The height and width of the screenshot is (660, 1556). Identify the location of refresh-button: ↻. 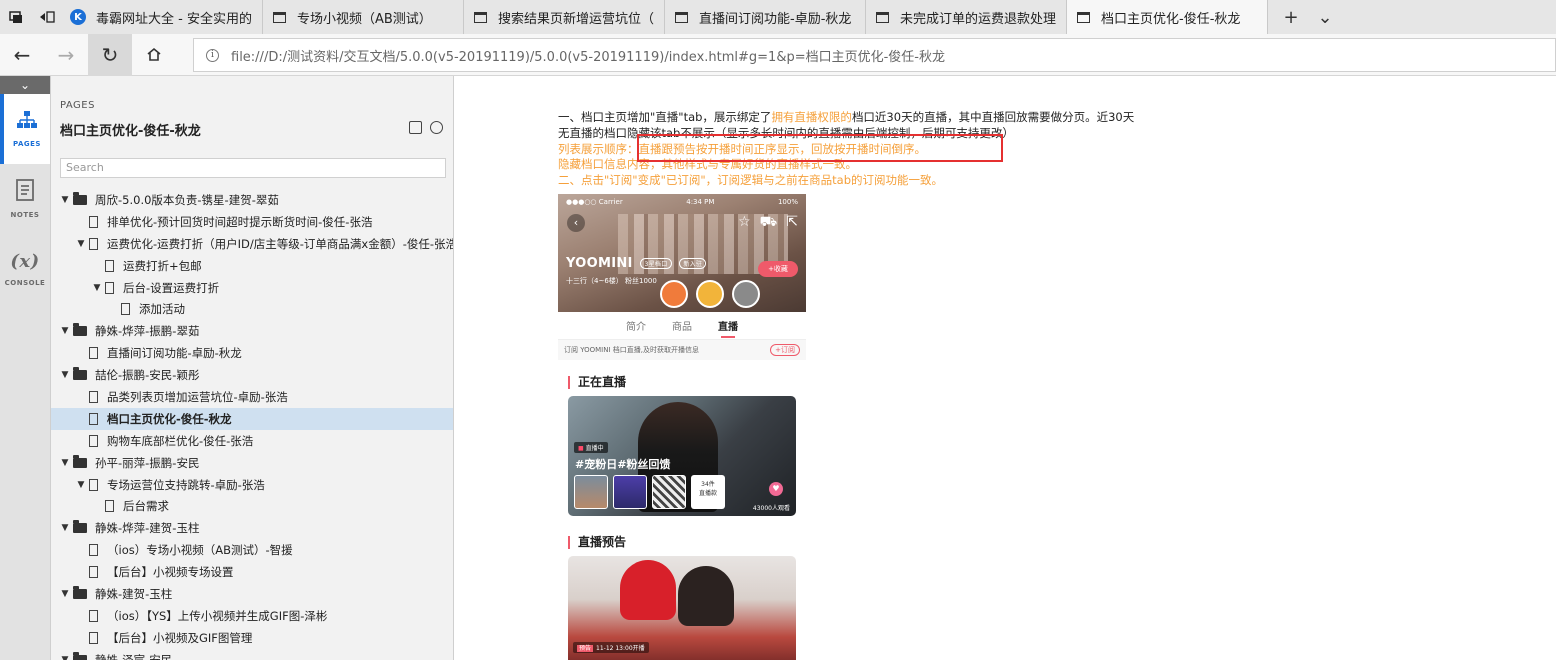
(110, 54).